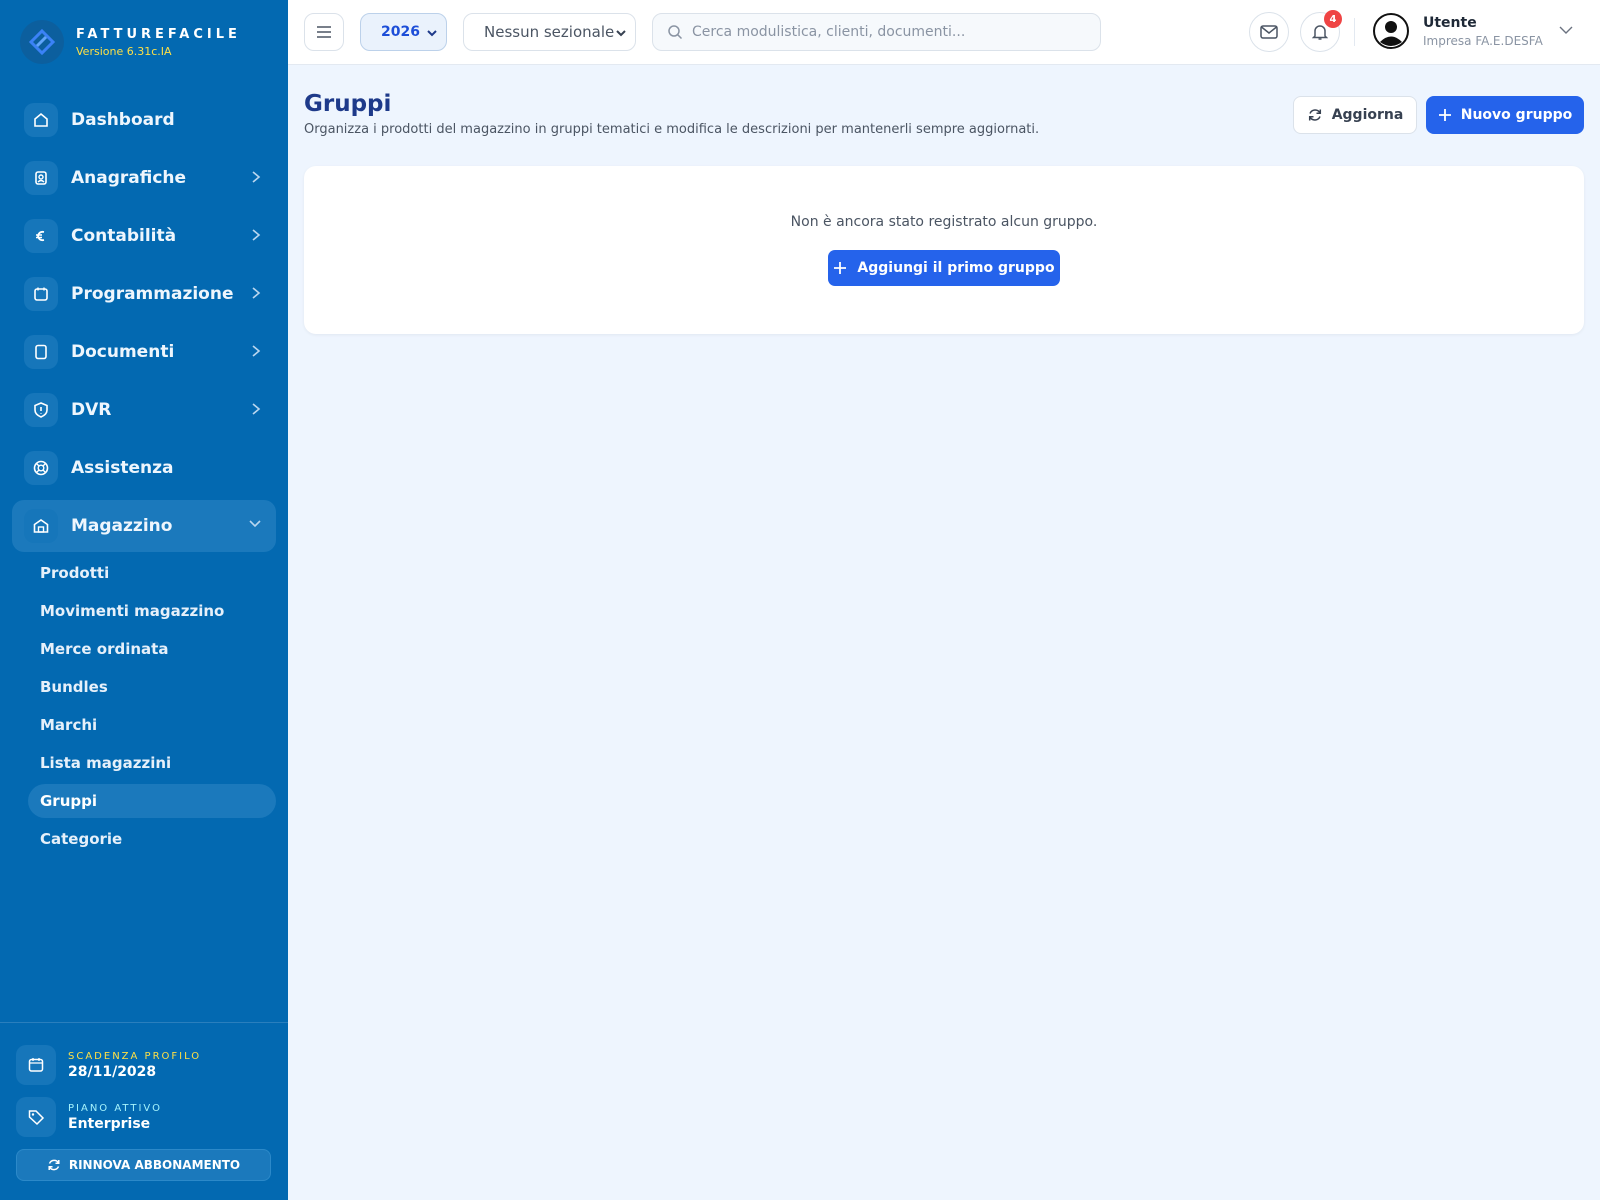  I want to click on brand-version: Versione 6.31c.IA, so click(124, 51).